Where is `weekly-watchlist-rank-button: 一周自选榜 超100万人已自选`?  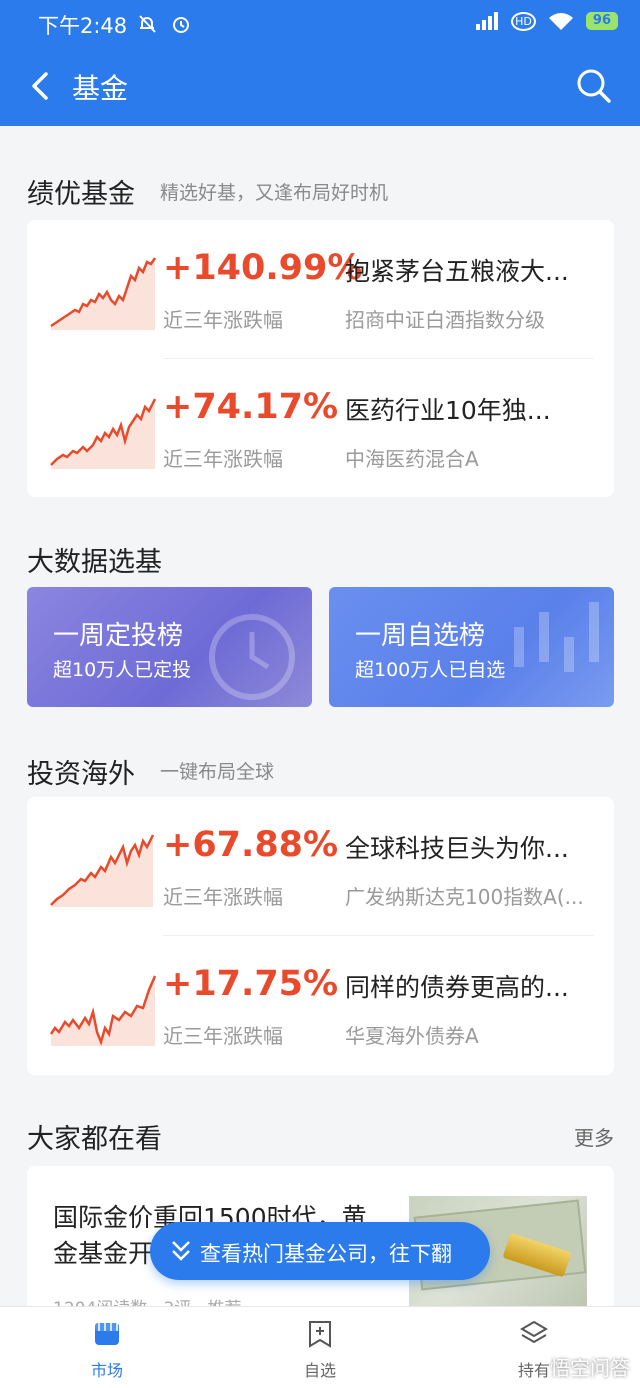
weekly-watchlist-rank-button: 一周自选榜 超100万人已自选 is located at coordinates (471, 647).